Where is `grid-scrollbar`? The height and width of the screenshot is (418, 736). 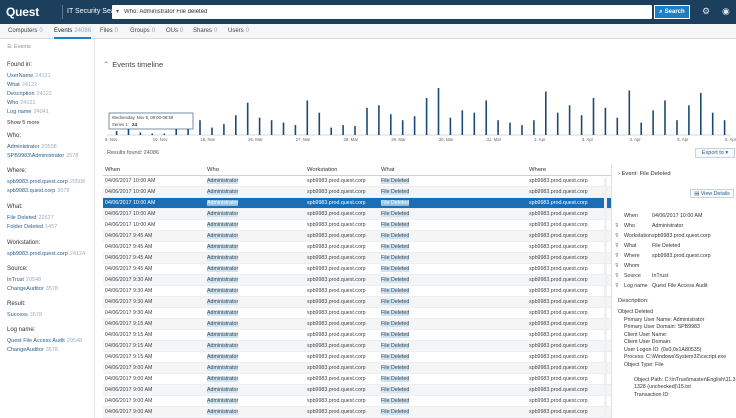 grid-scrollbar is located at coordinates (605, 298).